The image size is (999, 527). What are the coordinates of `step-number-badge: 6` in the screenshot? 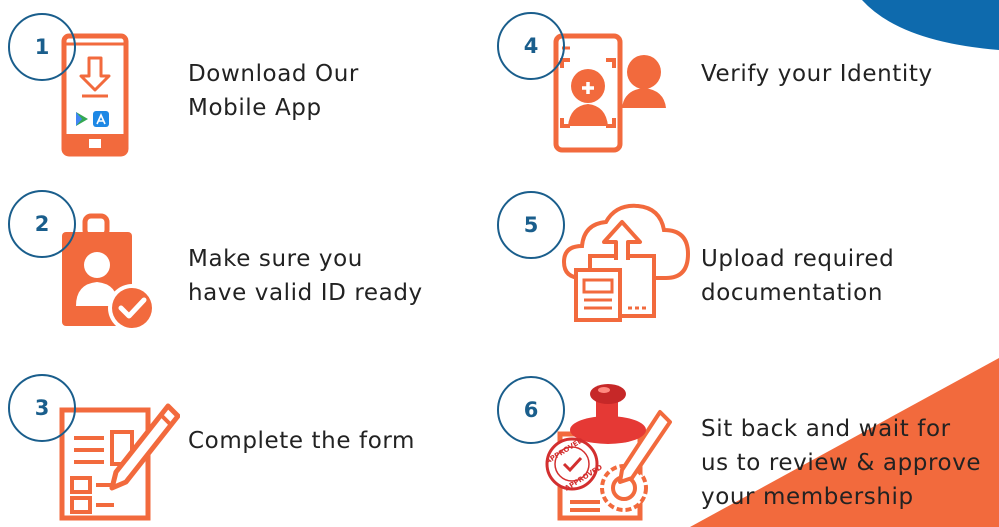 It's located at (531, 410).